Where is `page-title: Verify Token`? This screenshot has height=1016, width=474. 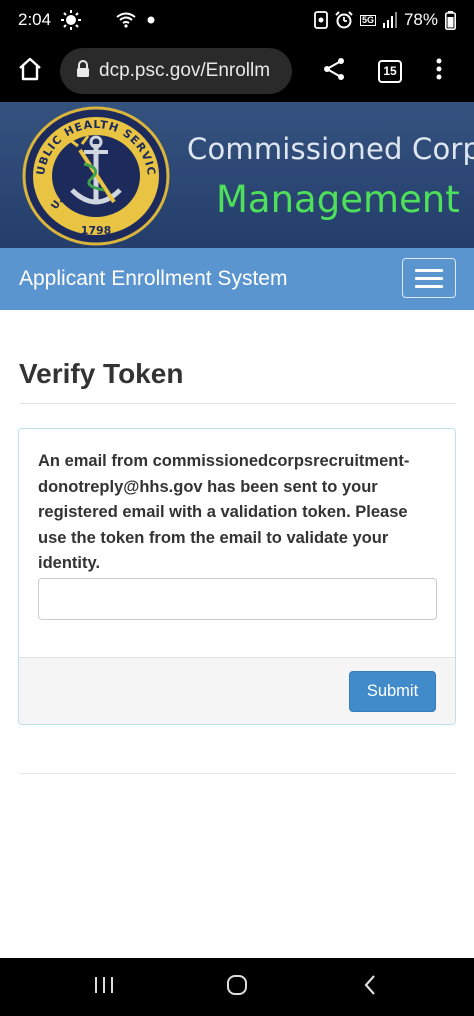 page-title: Verify Token is located at coordinates (101, 373).